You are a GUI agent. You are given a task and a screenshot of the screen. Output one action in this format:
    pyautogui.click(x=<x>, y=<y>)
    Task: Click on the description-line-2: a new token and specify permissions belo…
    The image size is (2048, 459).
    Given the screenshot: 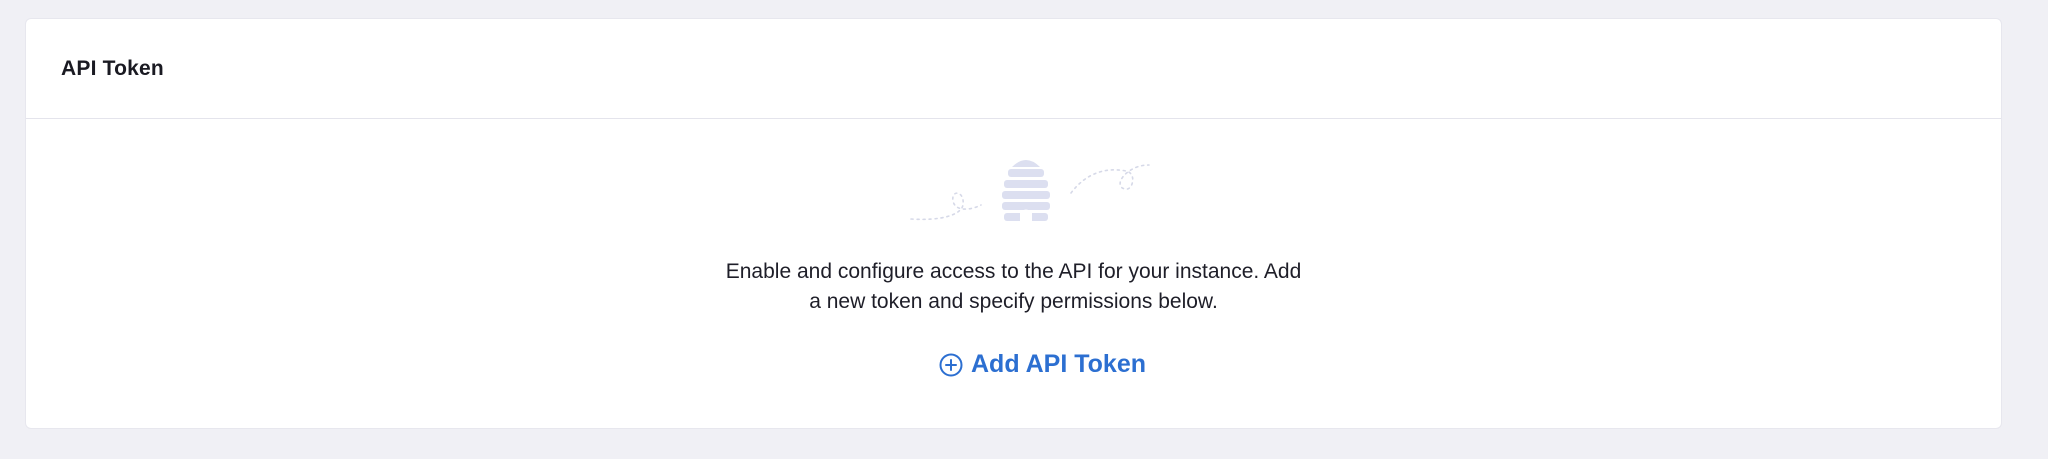 What is the action you would take?
    pyautogui.click(x=1013, y=301)
    